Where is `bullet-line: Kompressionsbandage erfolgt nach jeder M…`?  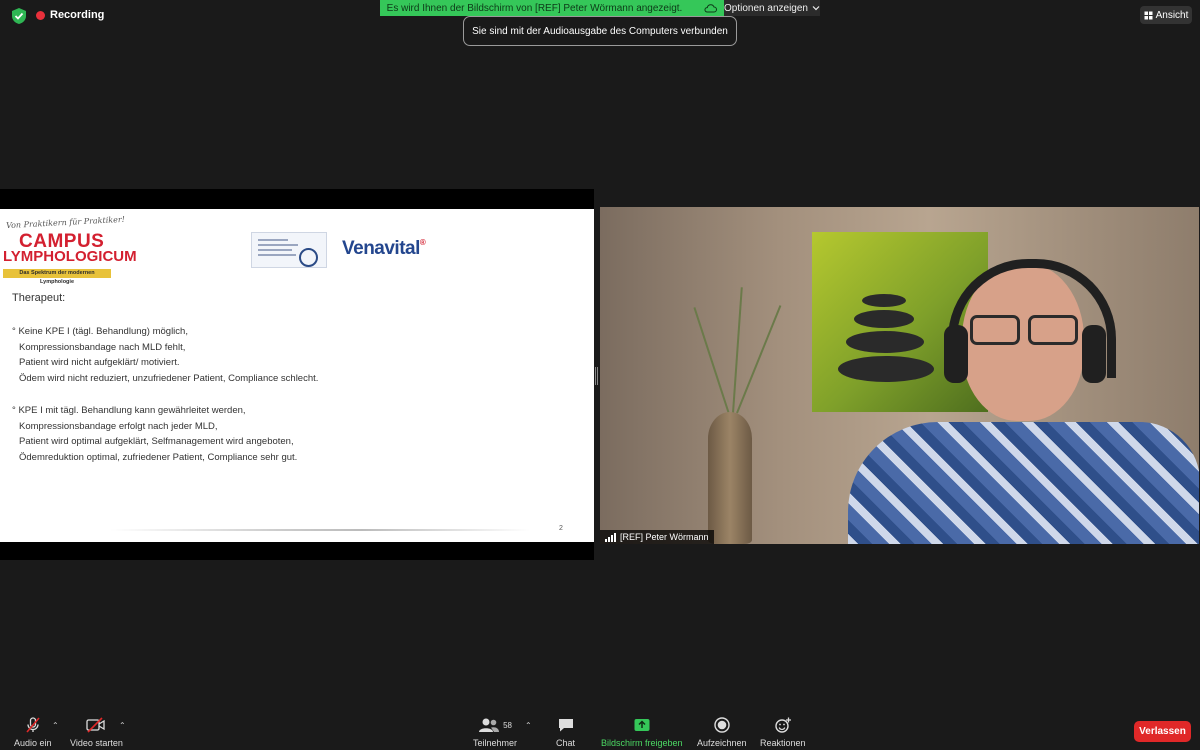
bullet-line: Kompressionsbandage erfolgt nach jeder M… is located at coordinates (118, 426).